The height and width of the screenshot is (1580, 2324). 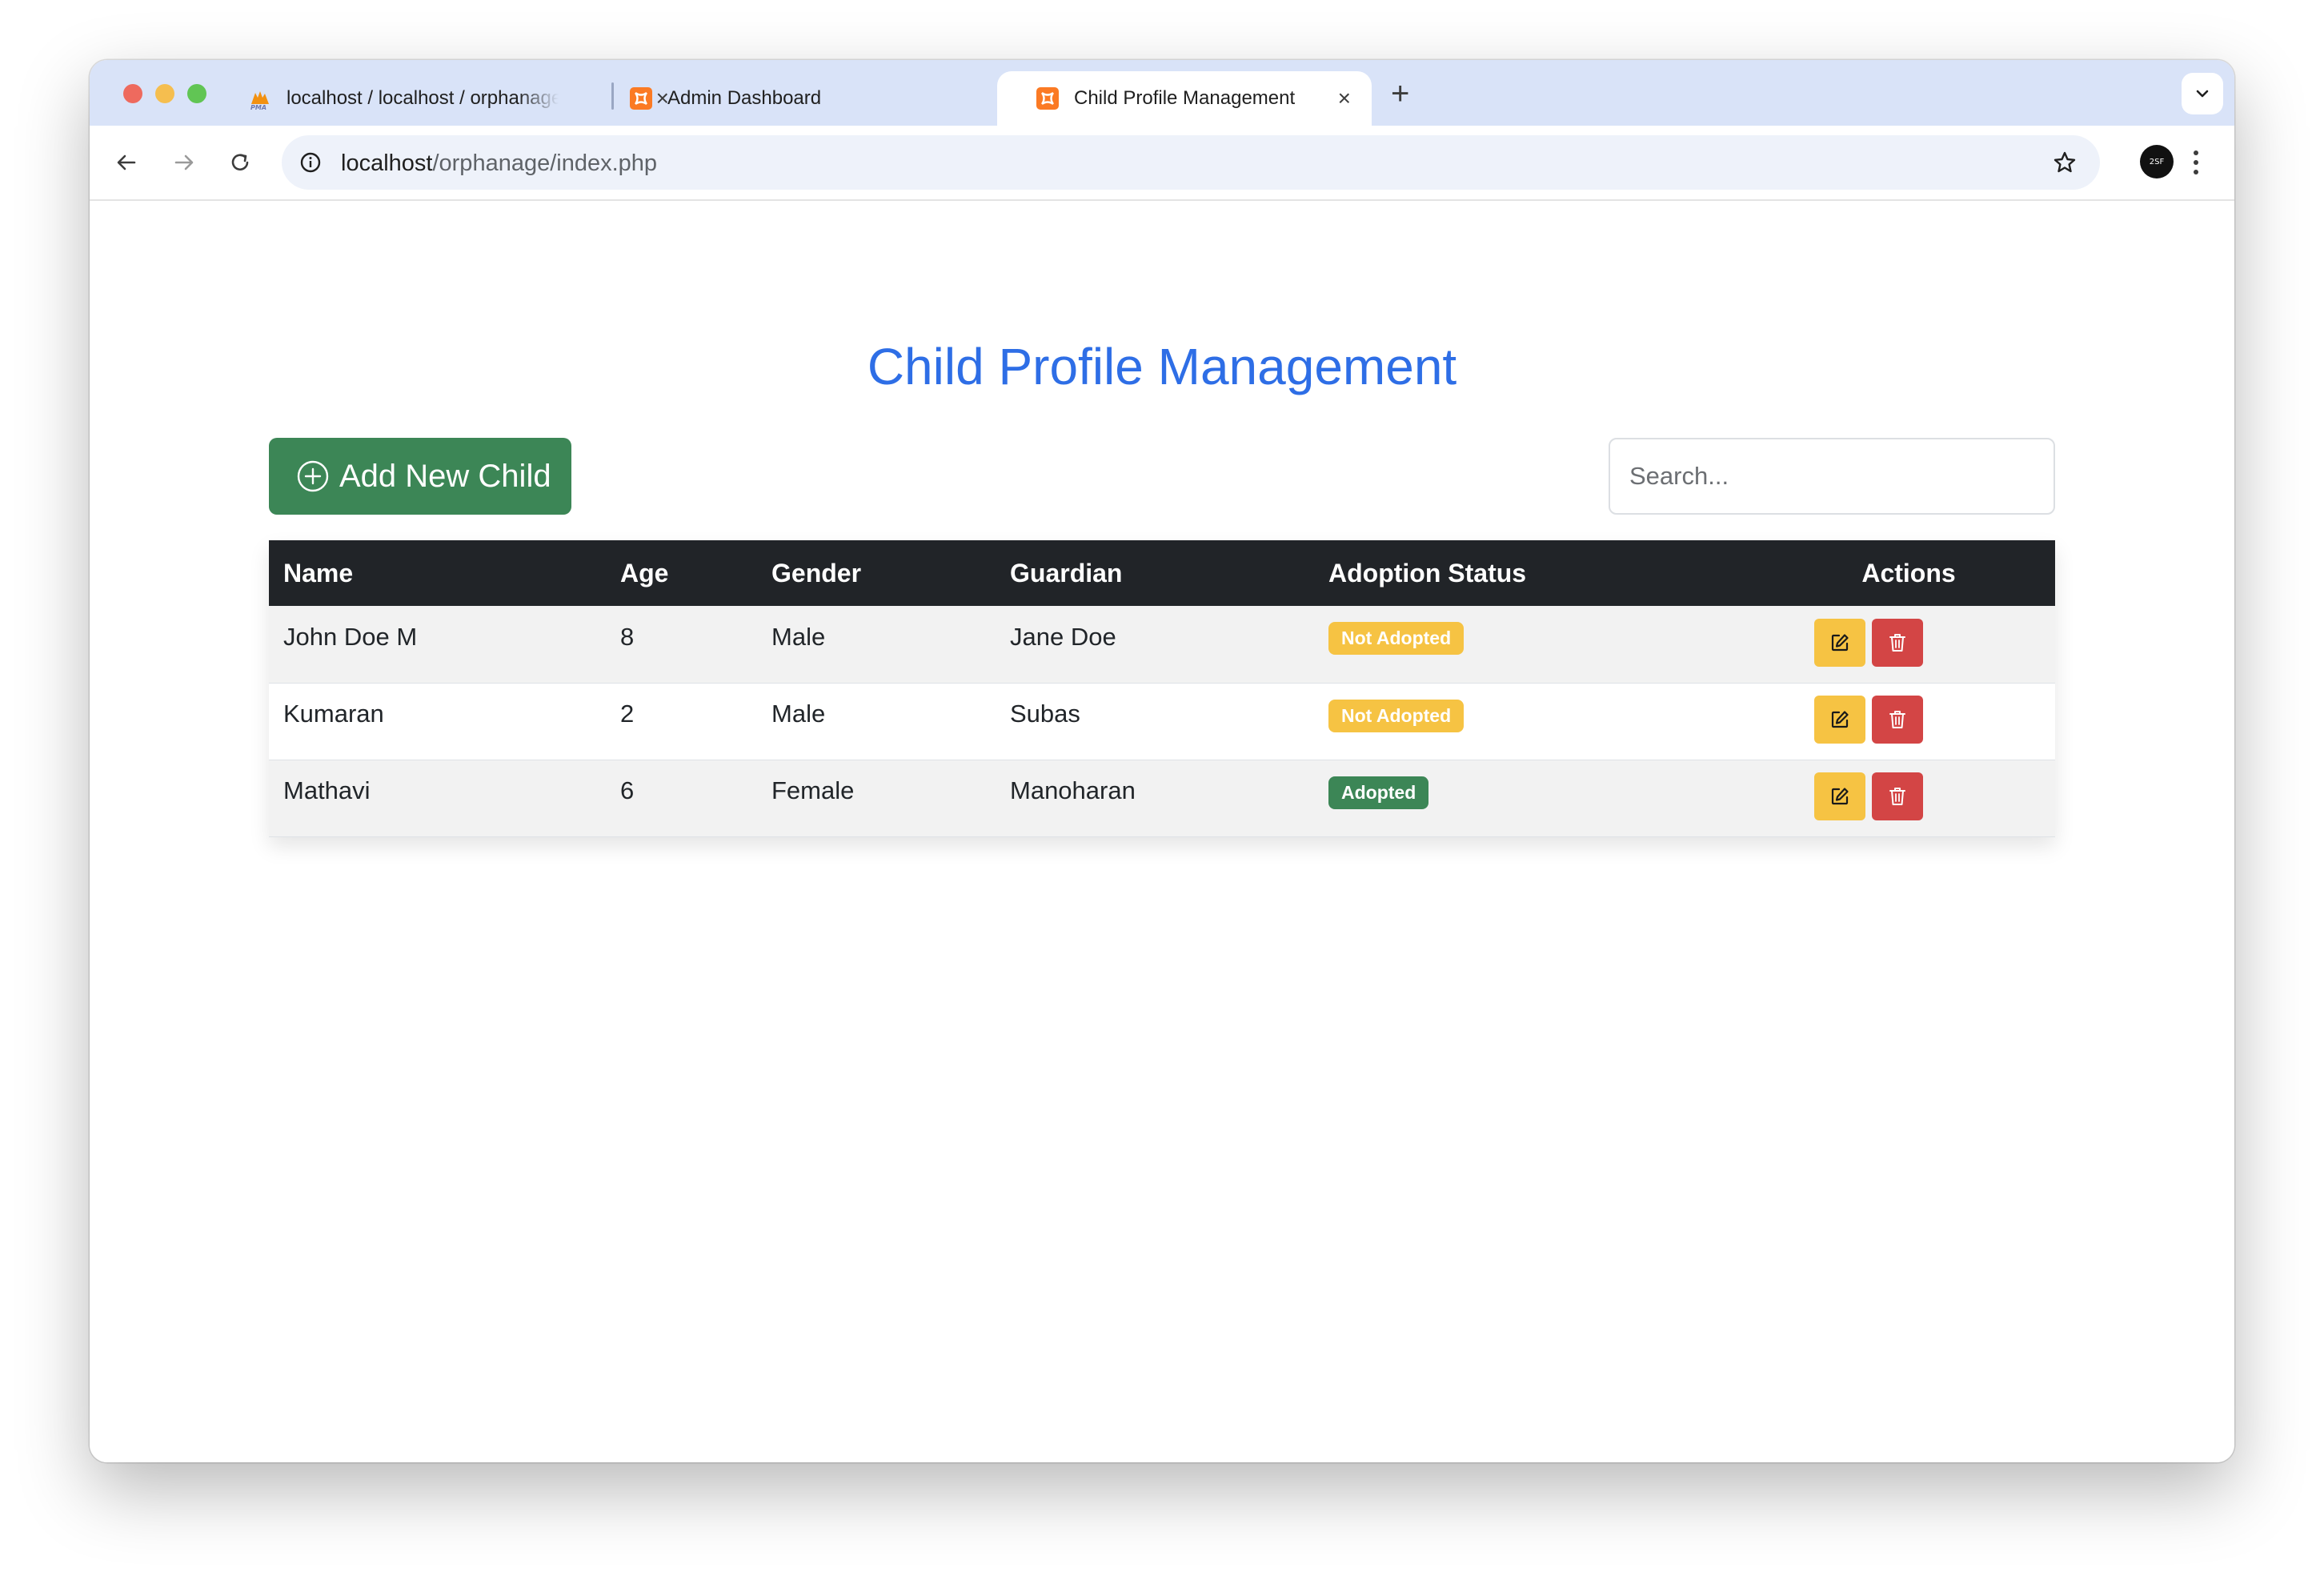 What do you see at coordinates (628, 790) in the screenshot?
I see `cell-age: 6` at bounding box center [628, 790].